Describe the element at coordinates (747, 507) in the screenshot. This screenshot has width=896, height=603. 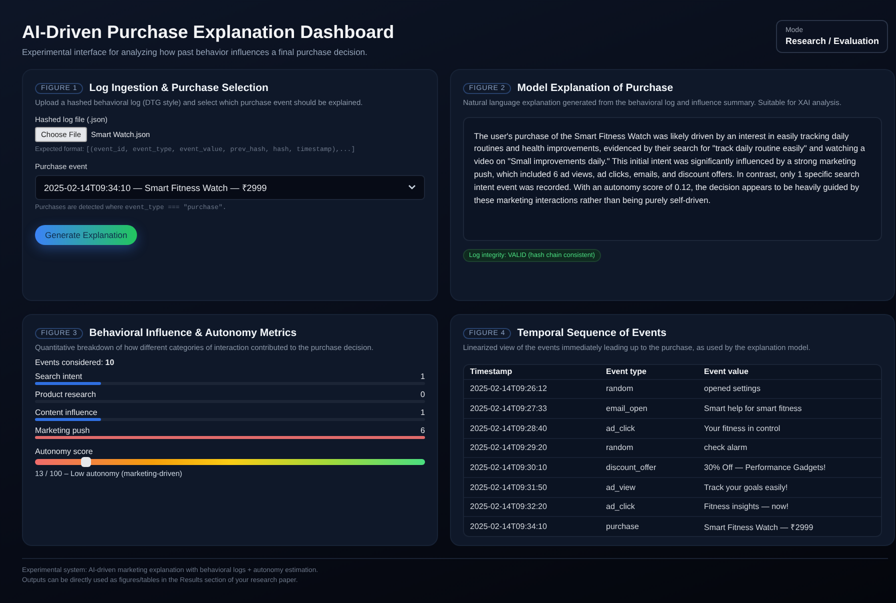
I see `table-cell-text: Fitness insights — now!` at that location.